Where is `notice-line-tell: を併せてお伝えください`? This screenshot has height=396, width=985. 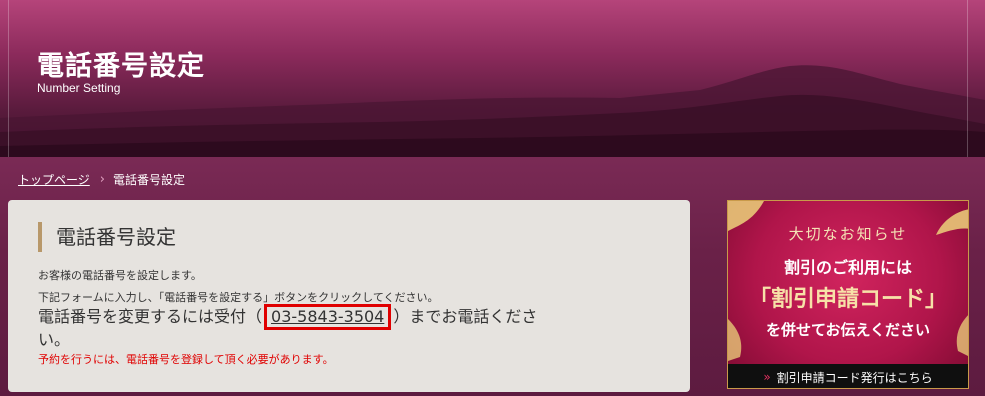
notice-line-tell: を併せてお伝えください is located at coordinates (848, 330).